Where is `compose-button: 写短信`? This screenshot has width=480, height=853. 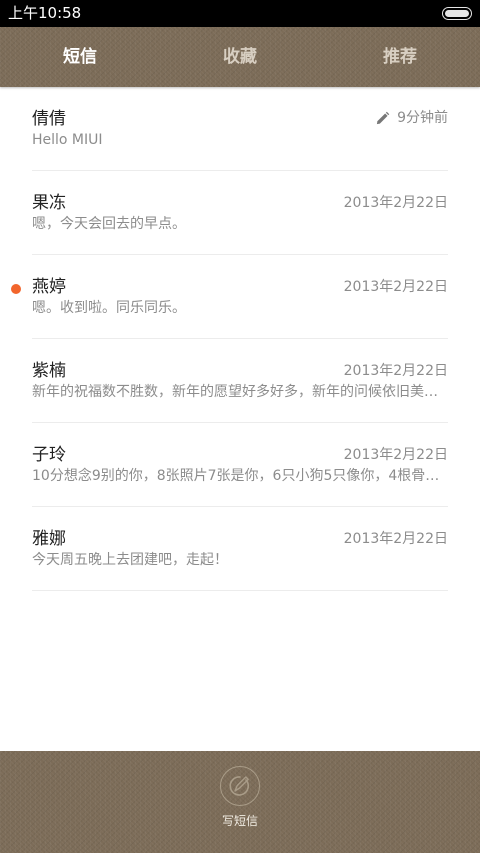
compose-button: 写短信 is located at coordinates (240, 797).